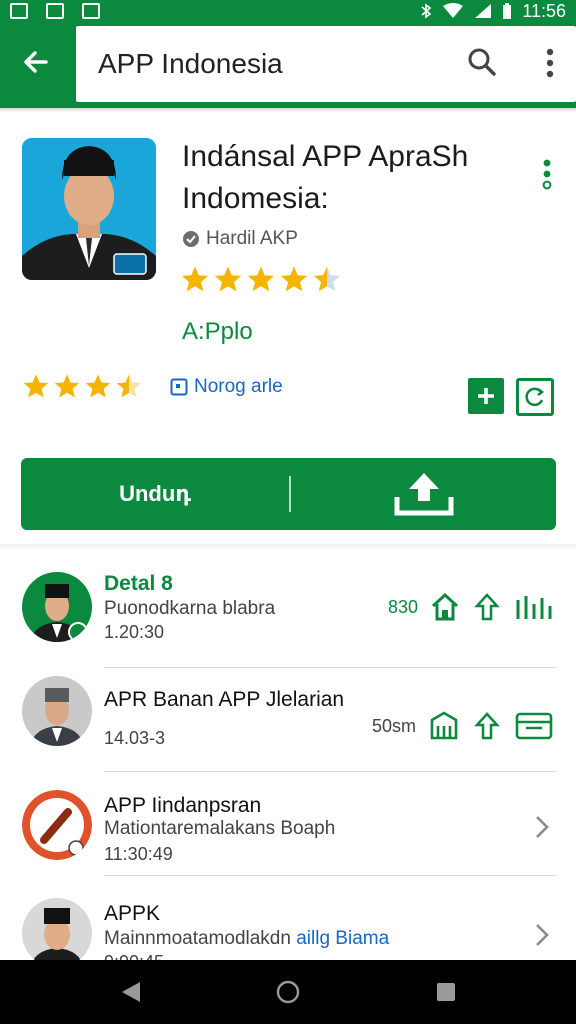 Image resolution: width=576 pixels, height=1024 pixels. Describe the element at coordinates (534, 726) in the screenshot. I see `calendar-icon` at that location.